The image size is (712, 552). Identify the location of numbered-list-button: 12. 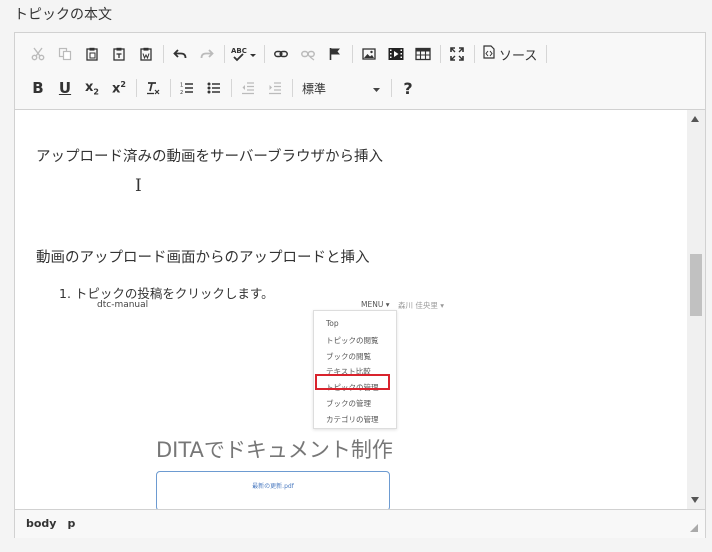
(187, 88).